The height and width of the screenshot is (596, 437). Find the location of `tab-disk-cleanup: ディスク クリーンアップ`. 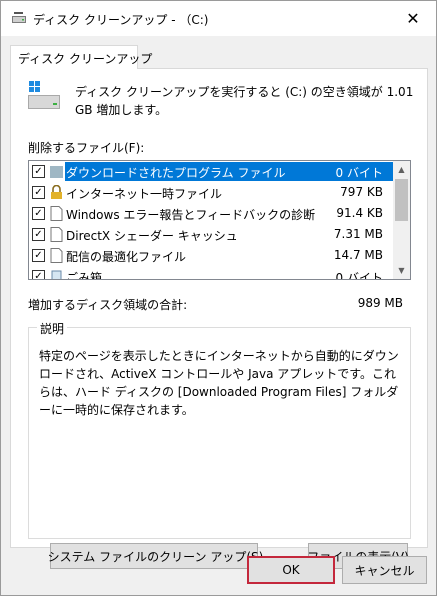

tab-disk-cleanup: ディスク クリーンアップ is located at coordinates (81, 57).